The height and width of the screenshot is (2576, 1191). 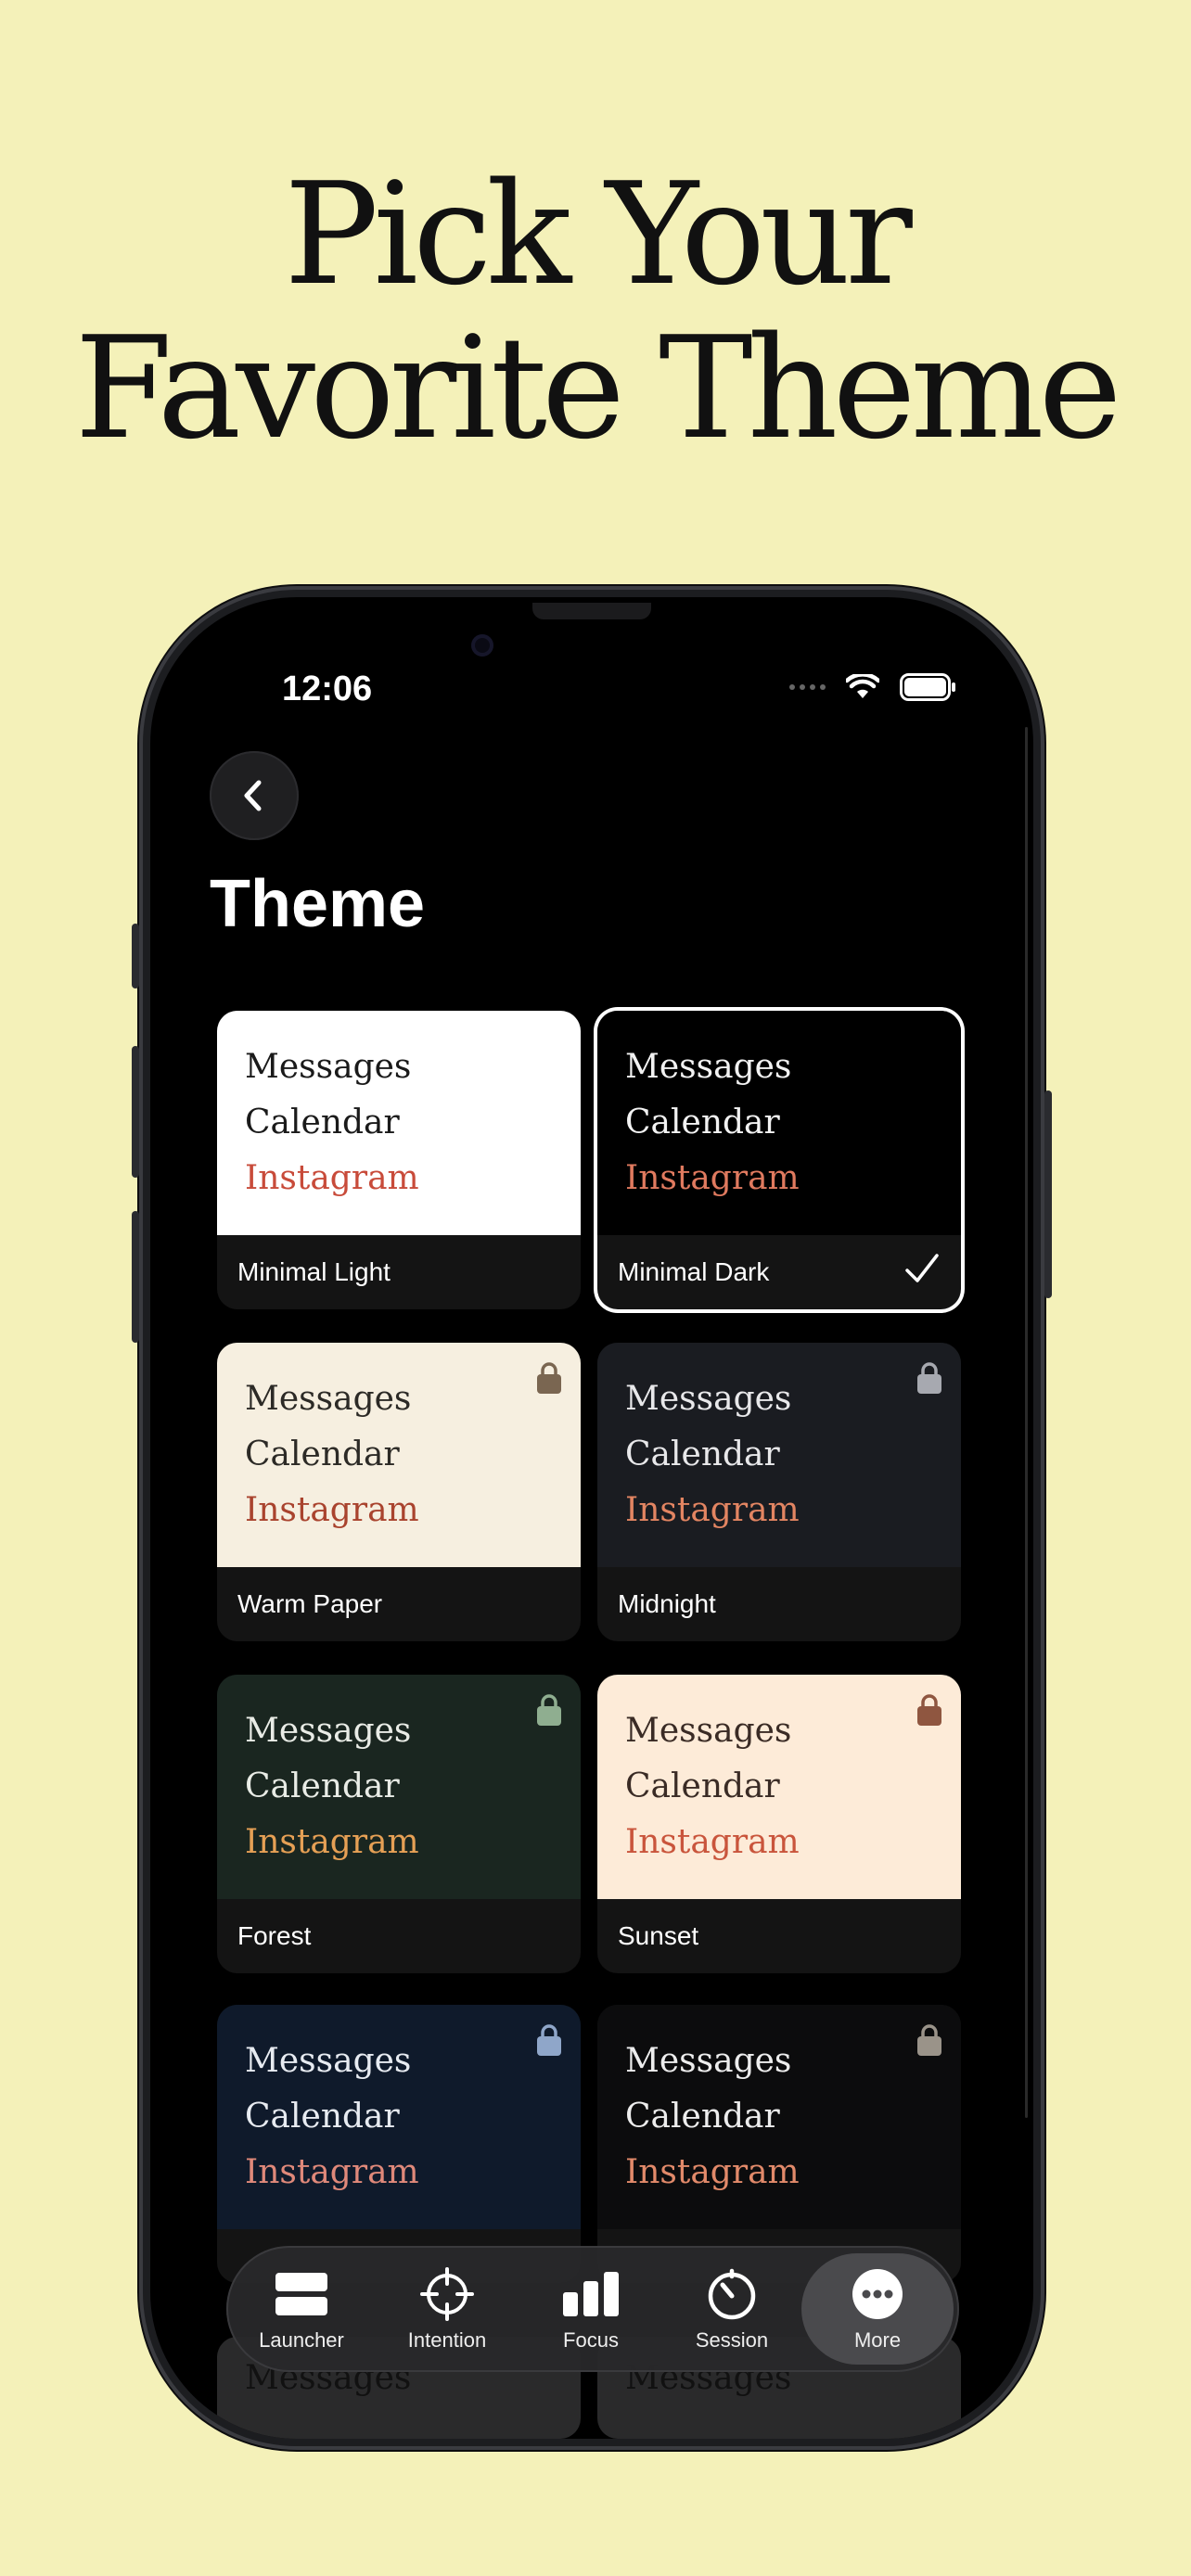 What do you see at coordinates (447, 2294) in the screenshot?
I see `crosshair-icon` at bounding box center [447, 2294].